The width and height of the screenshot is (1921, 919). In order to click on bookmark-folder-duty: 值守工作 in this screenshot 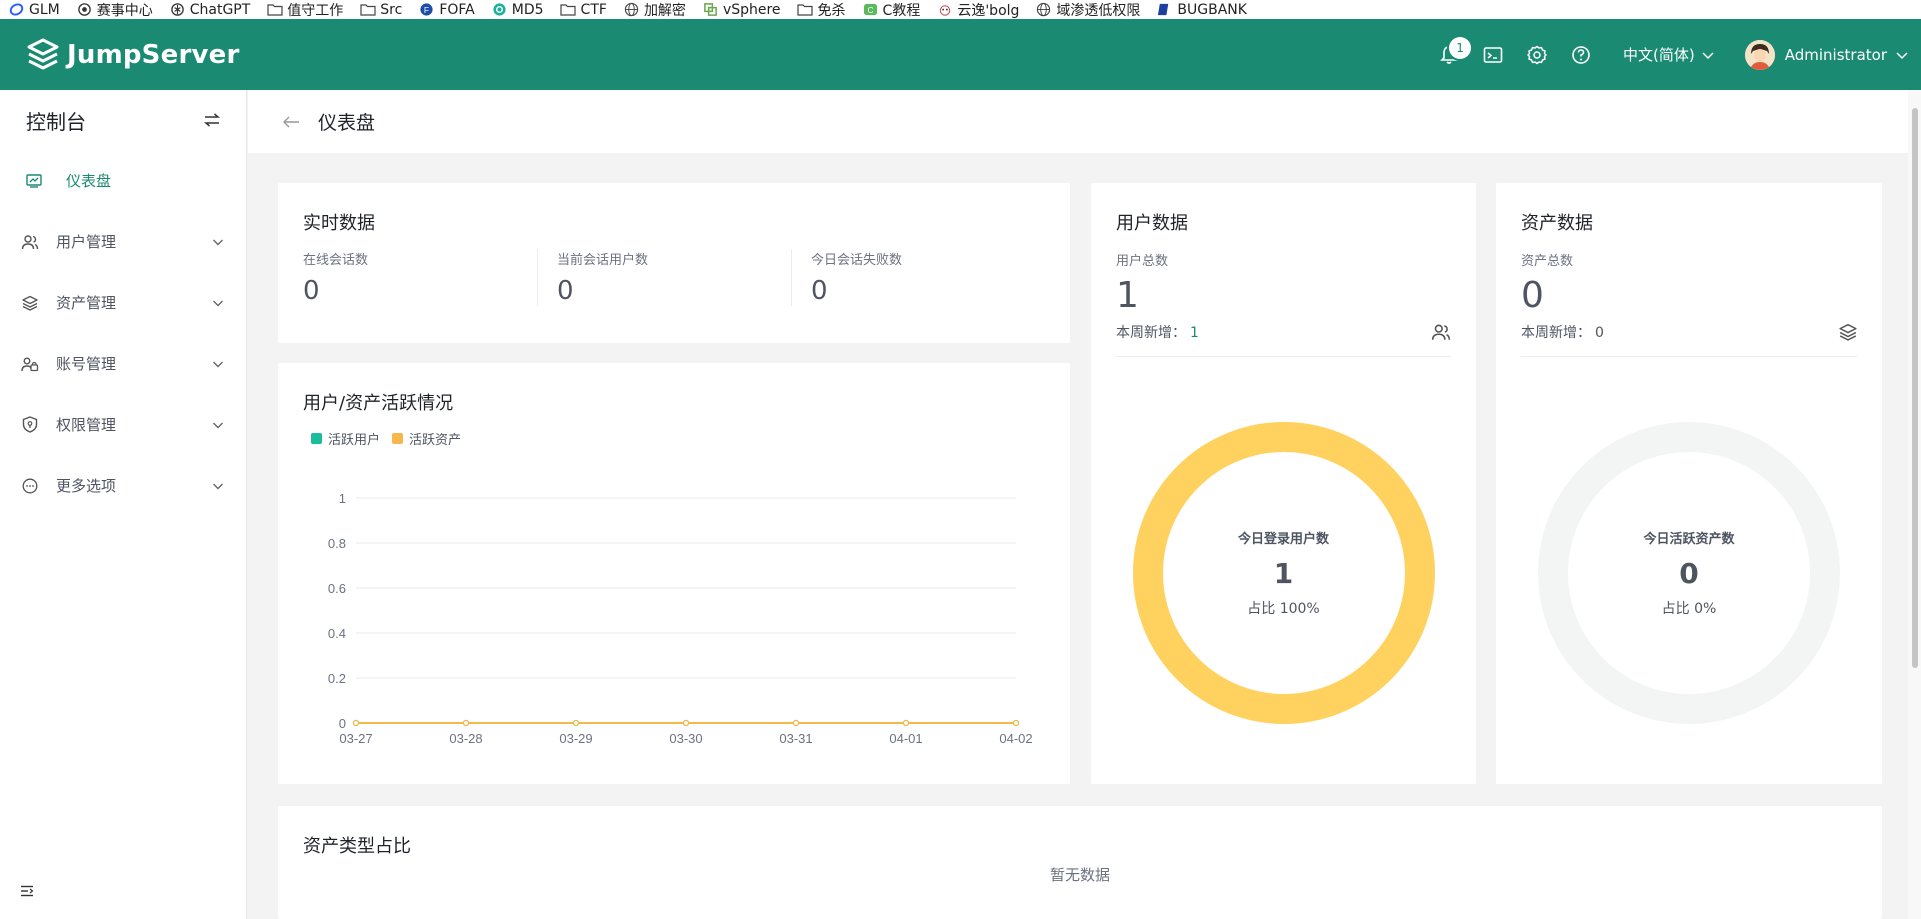, I will do `click(304, 9)`.